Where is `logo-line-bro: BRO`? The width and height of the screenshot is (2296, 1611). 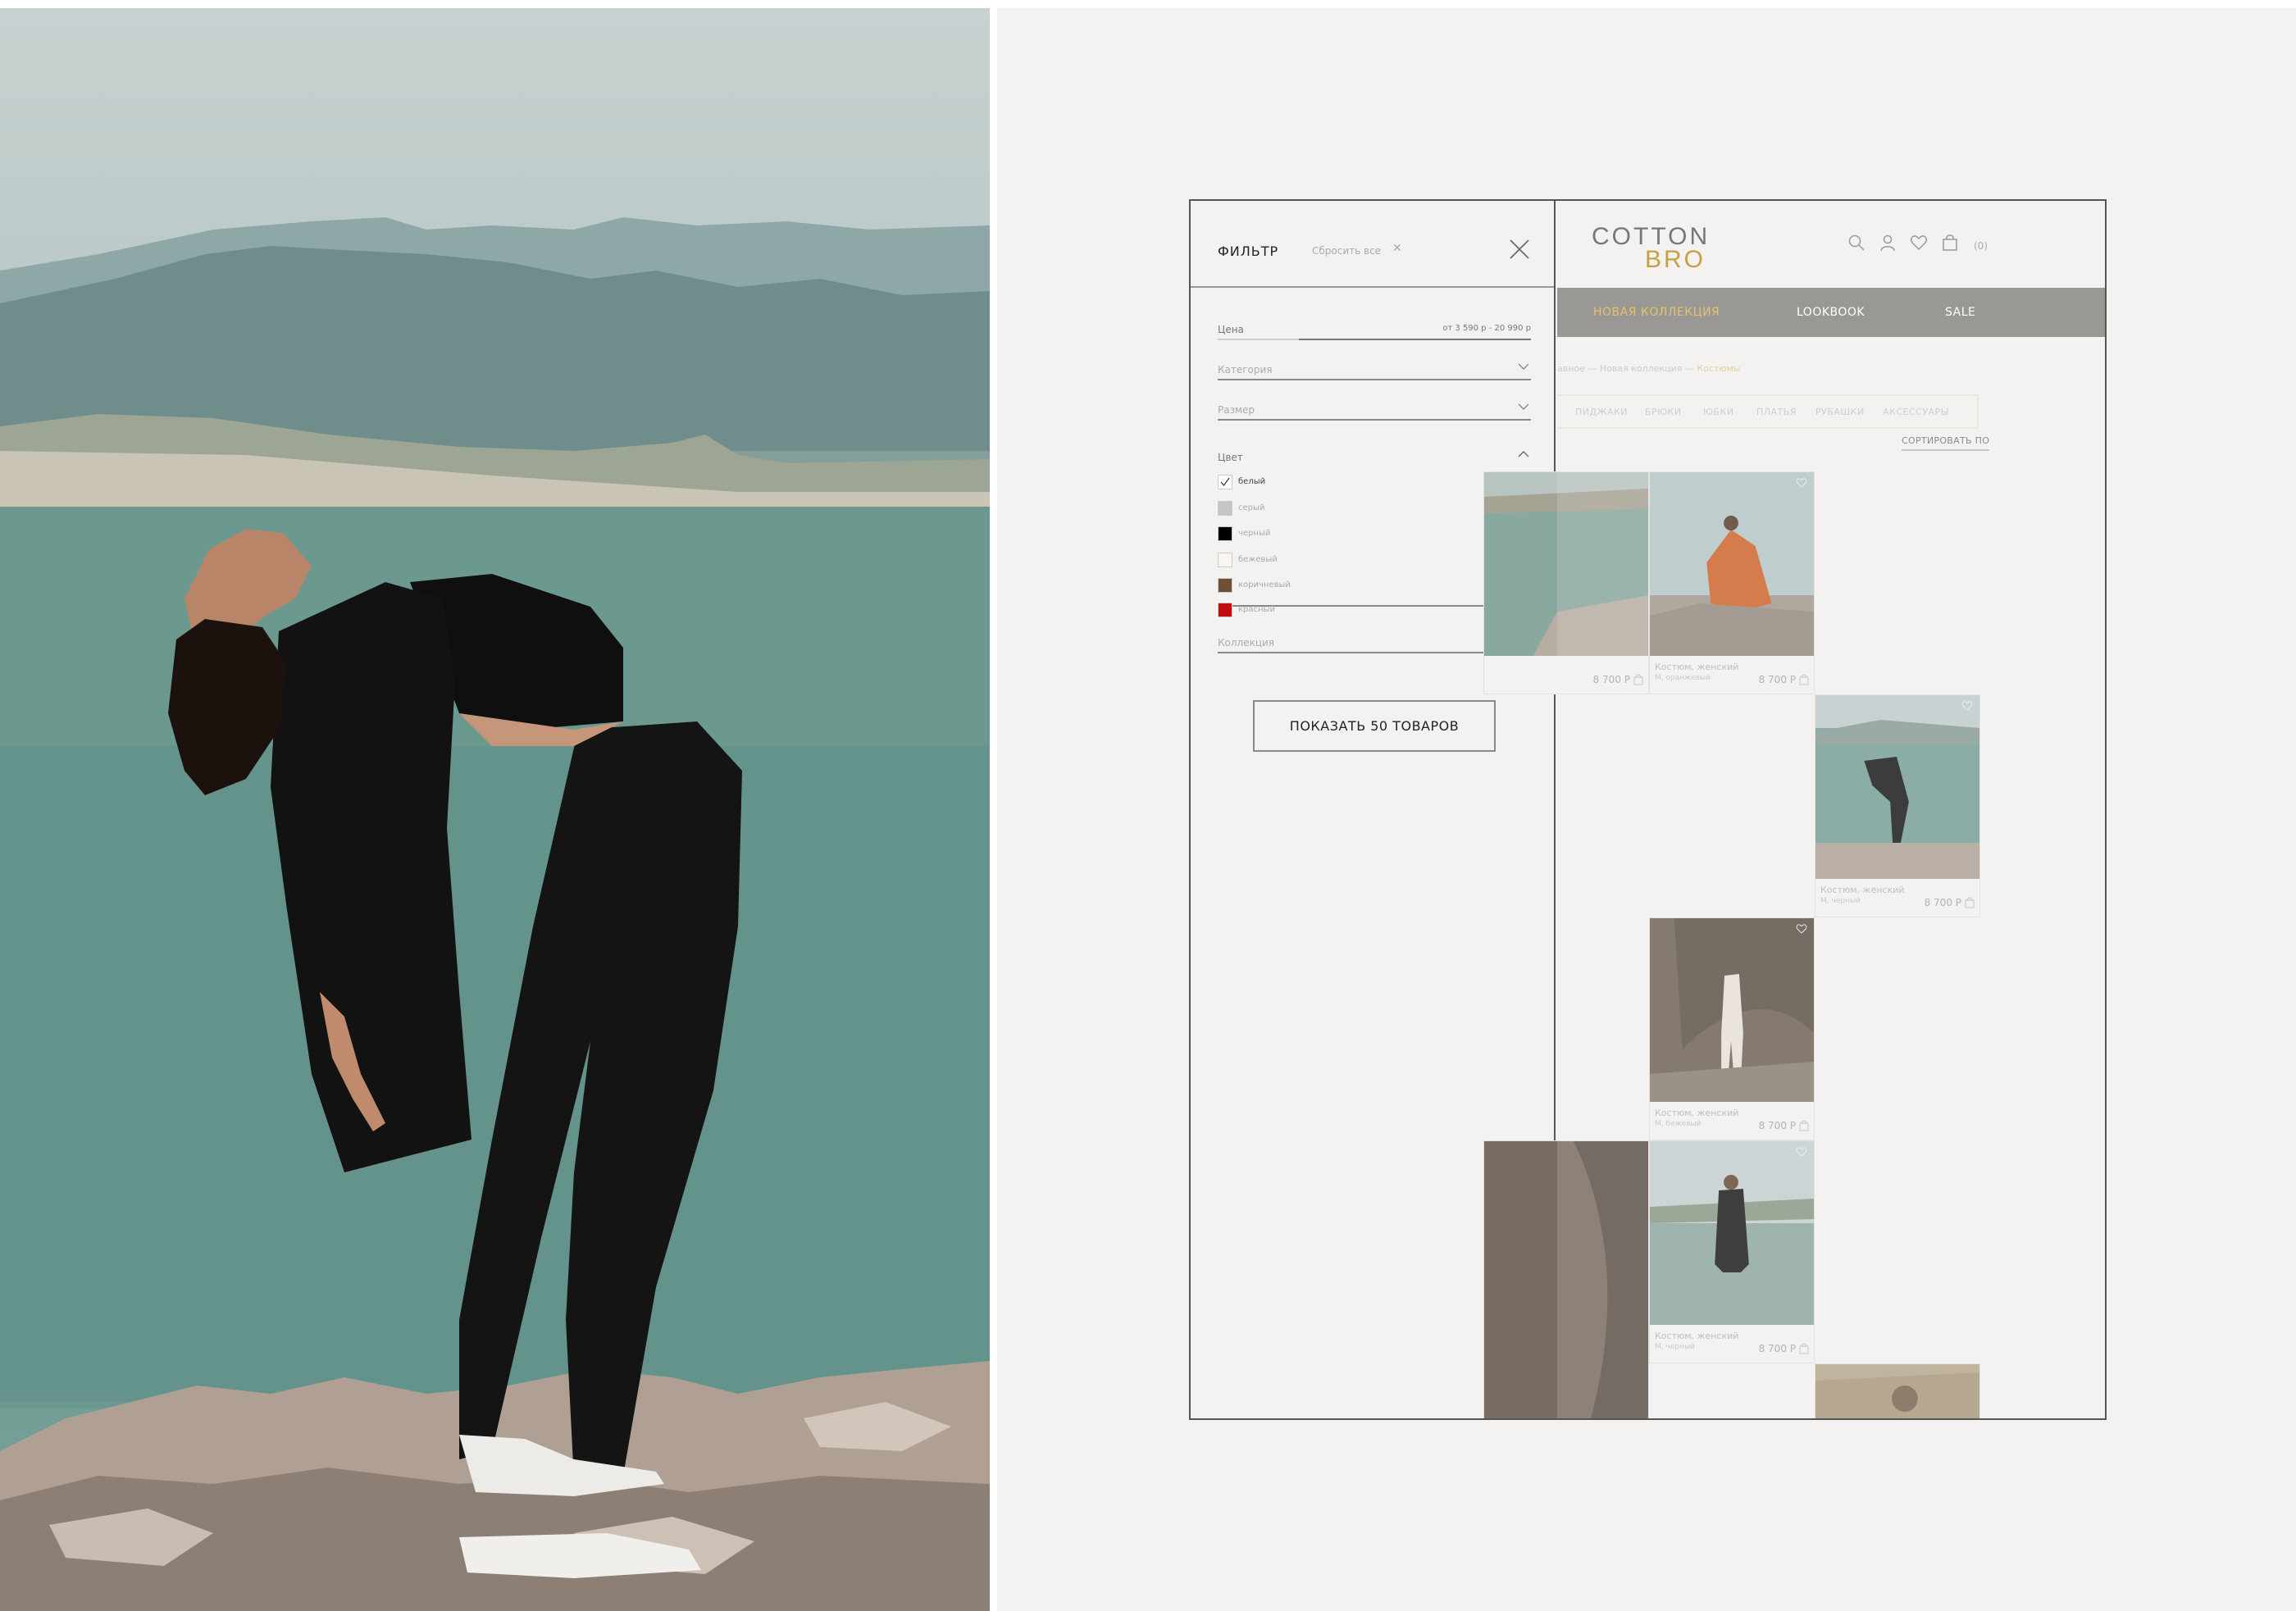
logo-line-bro: BRO is located at coordinates (1675, 259).